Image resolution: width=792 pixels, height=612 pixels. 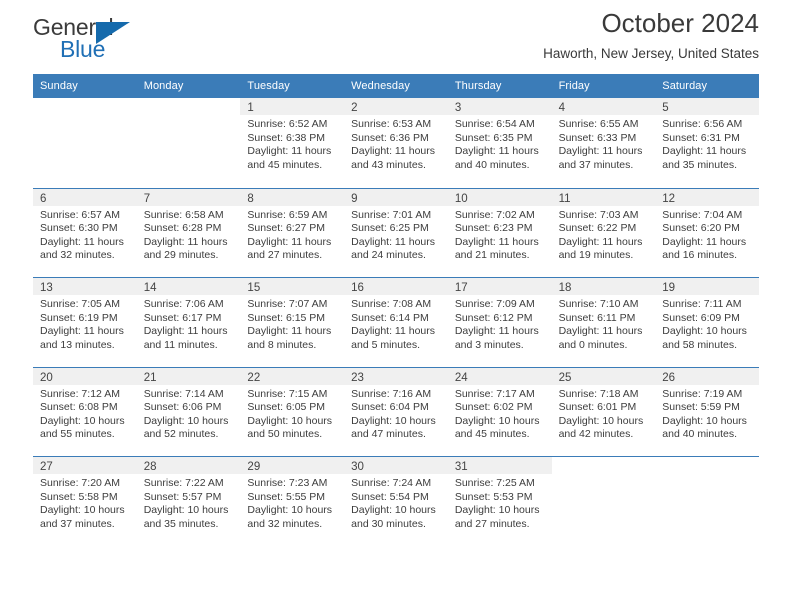 What do you see at coordinates (493, 317) in the screenshot?
I see `sunset-text: Sunset: 6:12 PM` at bounding box center [493, 317].